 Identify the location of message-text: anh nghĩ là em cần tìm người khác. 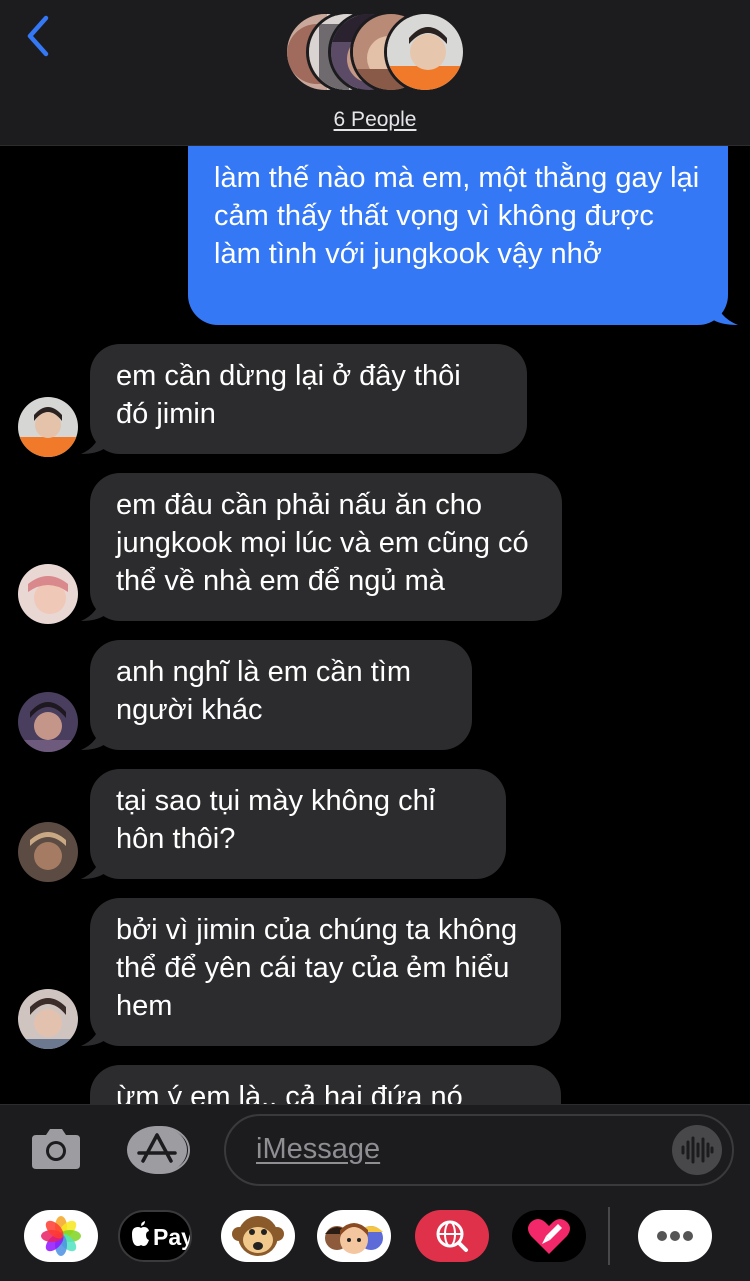
(263, 691).